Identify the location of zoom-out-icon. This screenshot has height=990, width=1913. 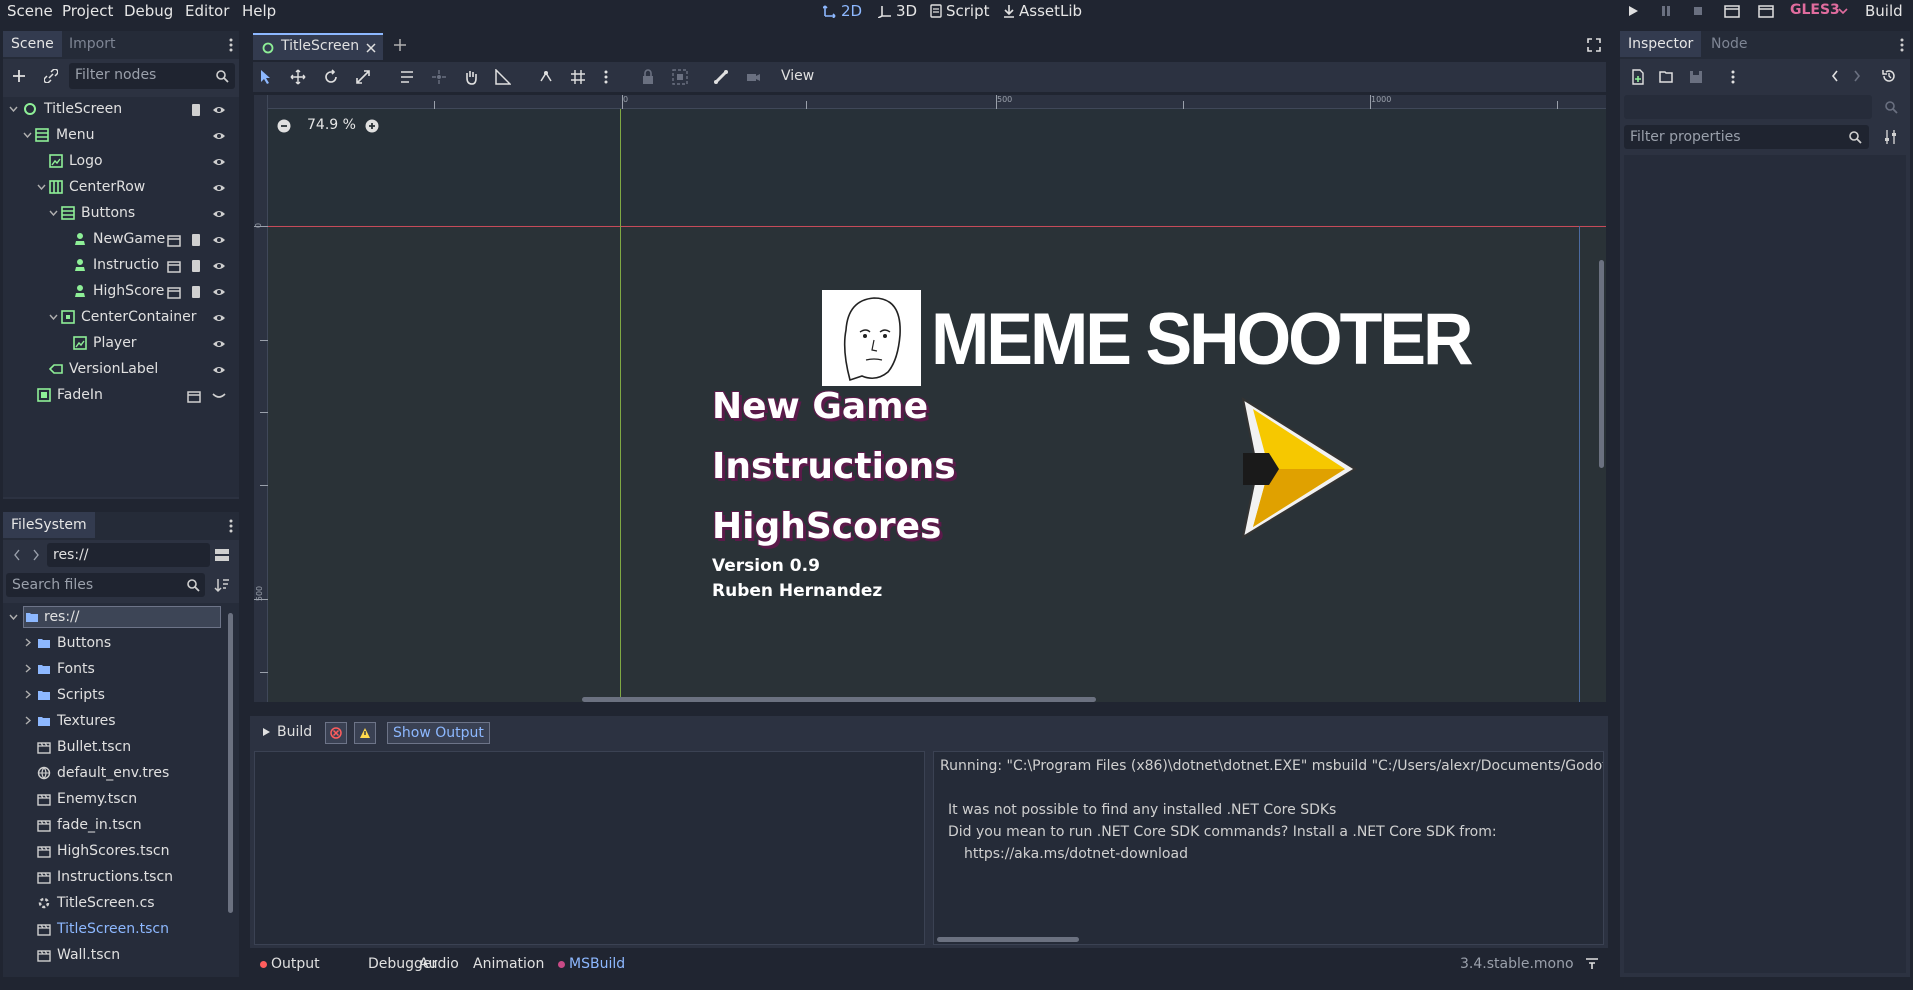
(284, 126).